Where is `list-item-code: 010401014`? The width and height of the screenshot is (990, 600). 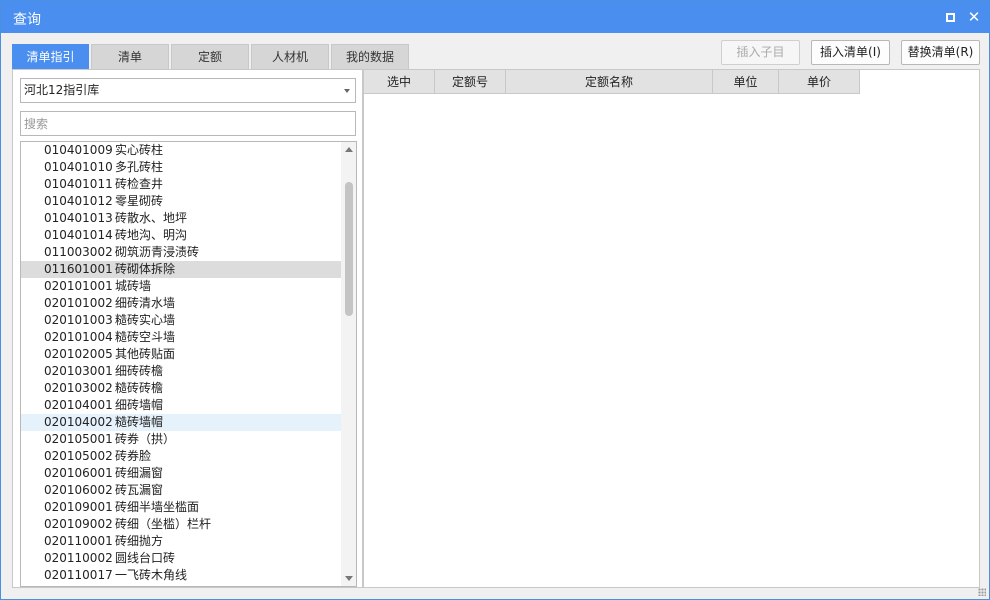 list-item-code: 010401014 is located at coordinates (78, 235).